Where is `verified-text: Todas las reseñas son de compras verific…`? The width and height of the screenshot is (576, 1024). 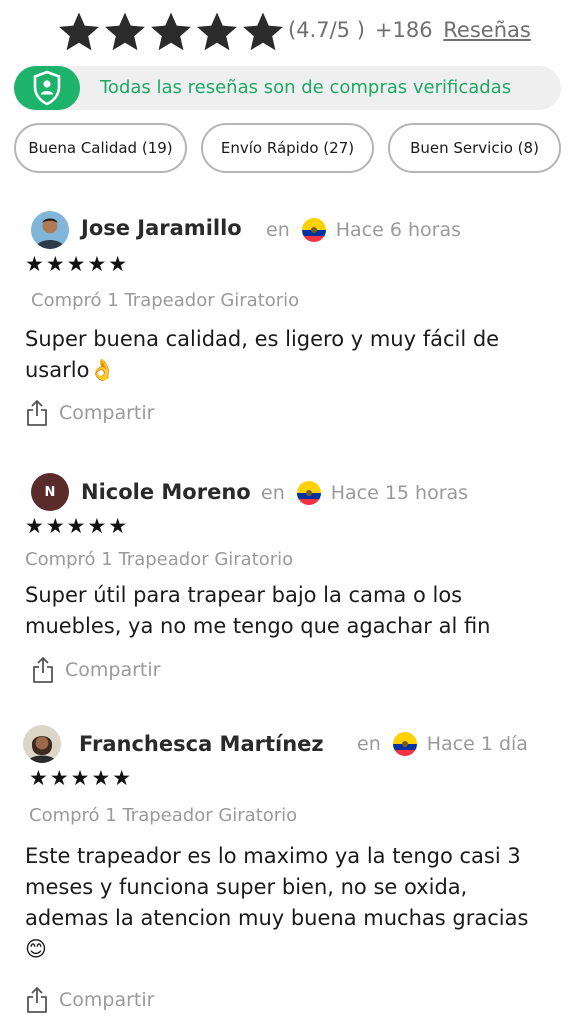 verified-text: Todas las reseñas son de compras verific… is located at coordinates (306, 87).